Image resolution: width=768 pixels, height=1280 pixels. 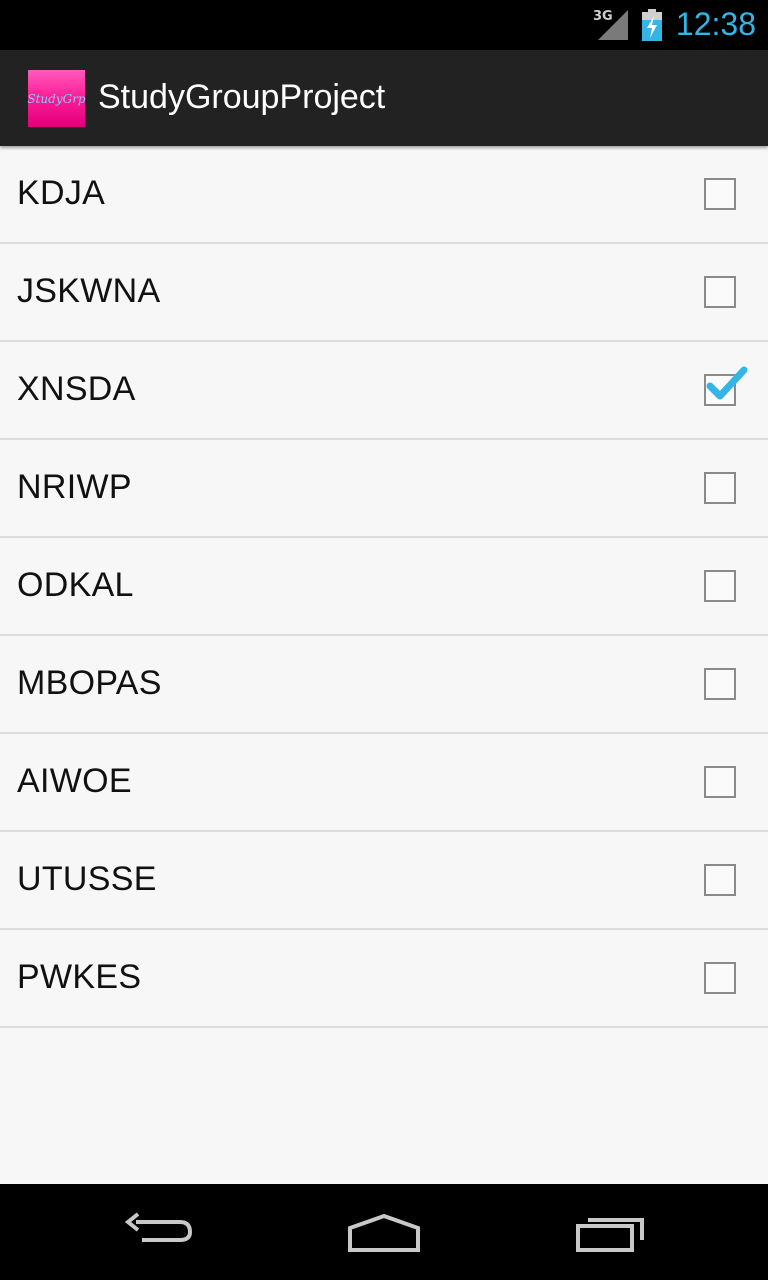 What do you see at coordinates (384, 391) in the screenshot?
I see `list-item: XNSDA` at bounding box center [384, 391].